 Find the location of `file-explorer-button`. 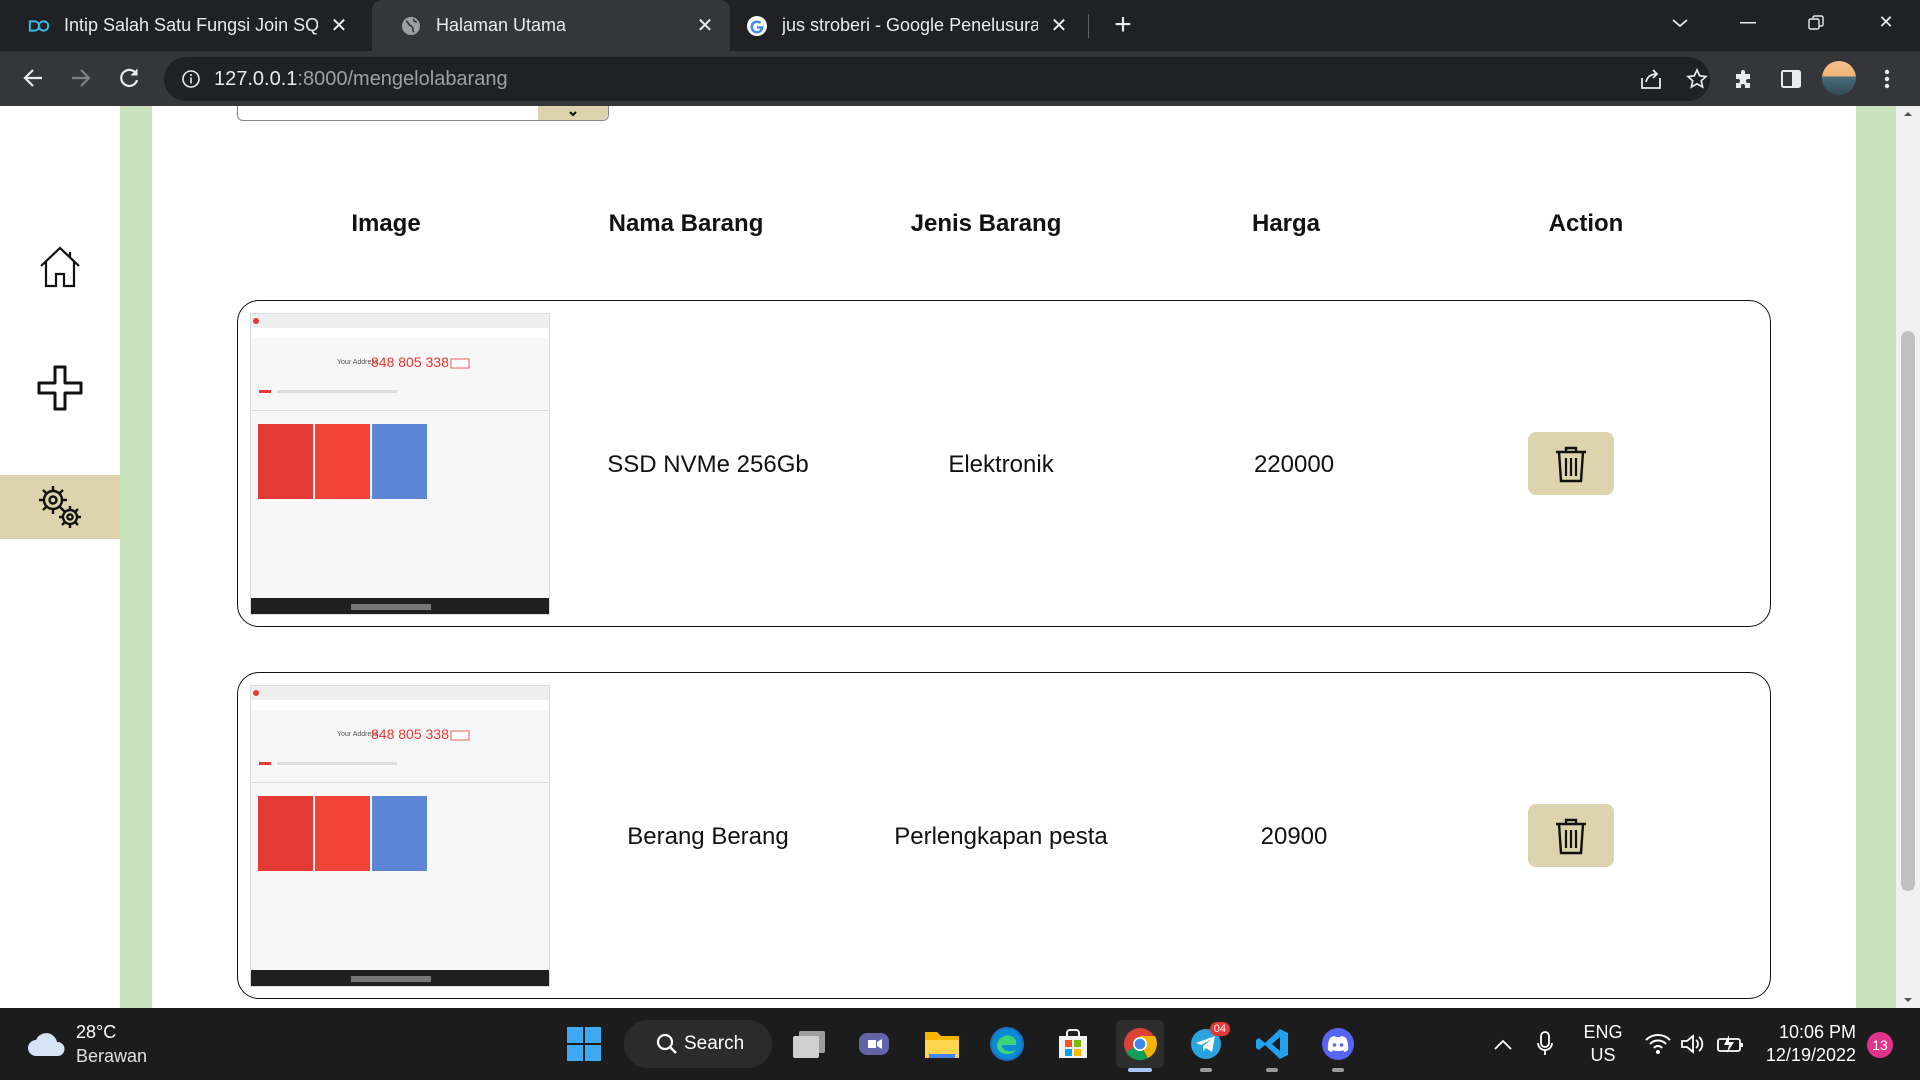

file-explorer-button is located at coordinates (942, 1044).